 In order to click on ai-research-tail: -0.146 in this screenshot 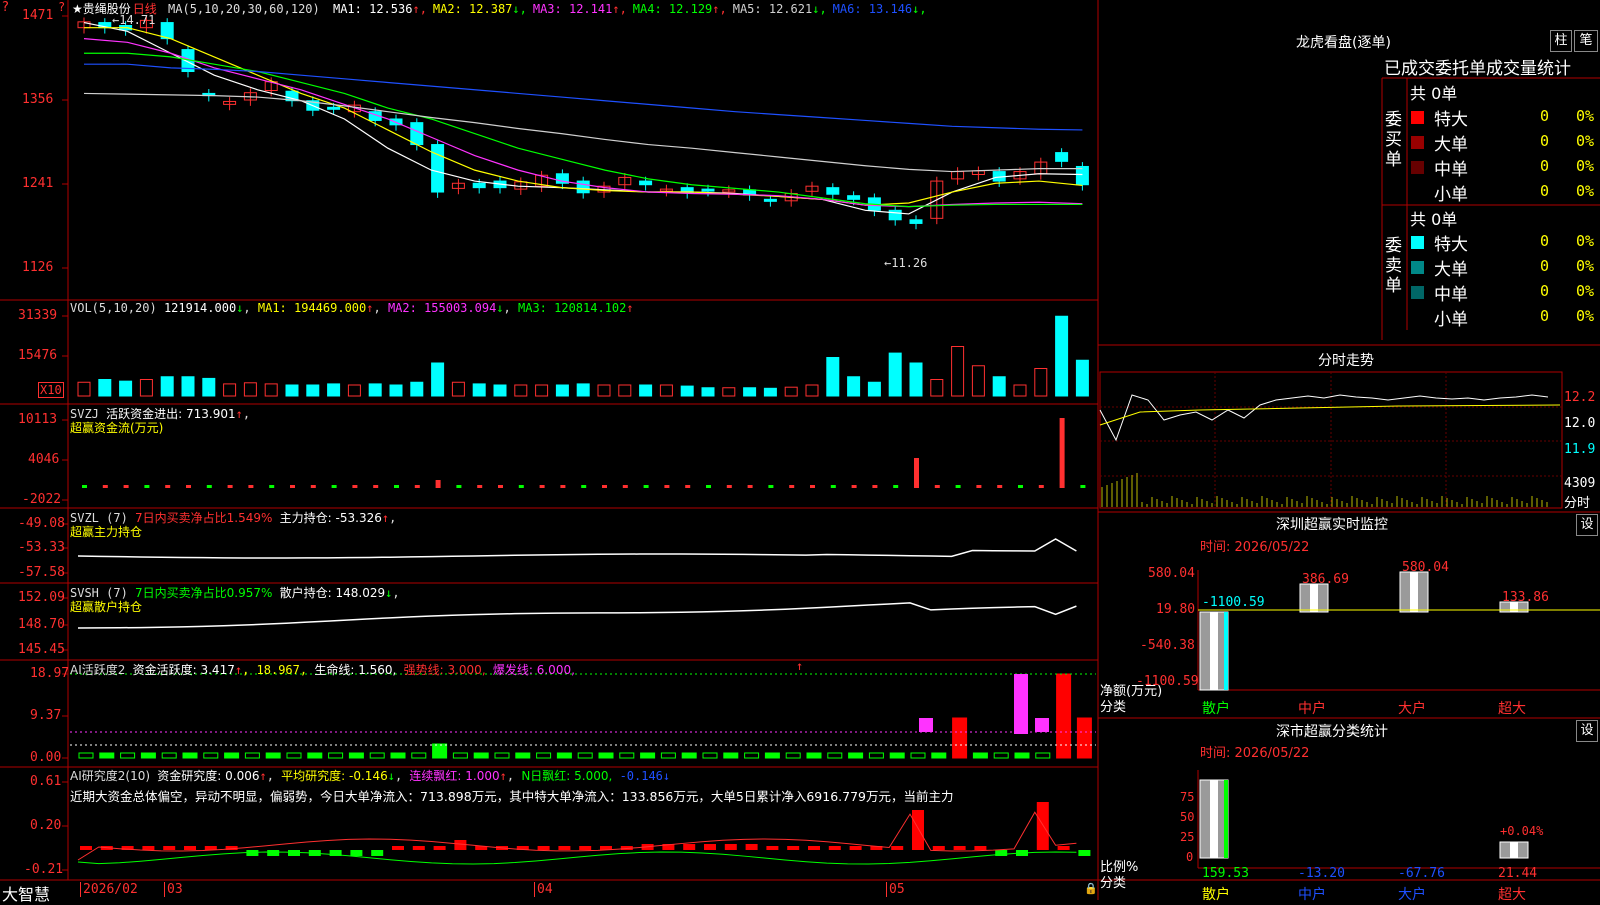, I will do `click(641, 776)`.